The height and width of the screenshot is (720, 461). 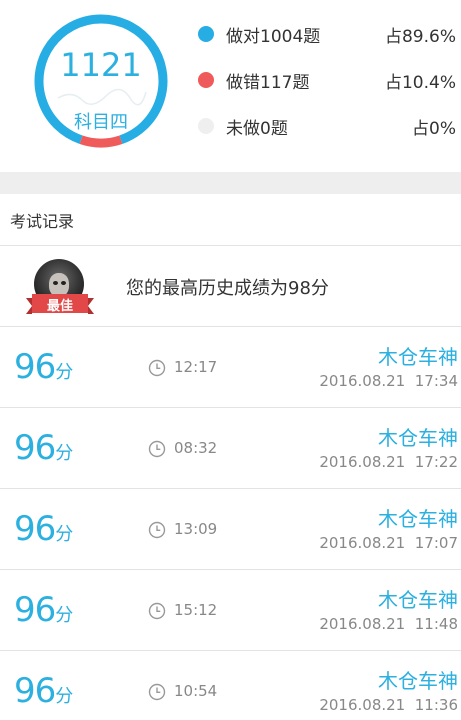 What do you see at coordinates (196, 367) in the screenshot?
I see `duration: 12:17` at bounding box center [196, 367].